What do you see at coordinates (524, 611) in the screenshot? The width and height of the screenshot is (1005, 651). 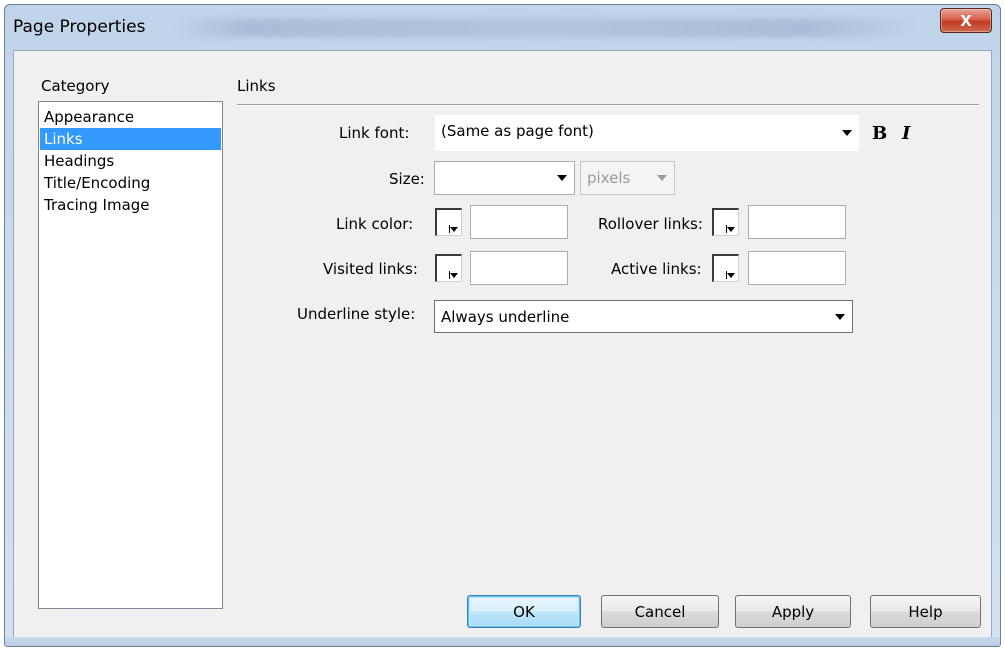 I see `ok-button: OK` at bounding box center [524, 611].